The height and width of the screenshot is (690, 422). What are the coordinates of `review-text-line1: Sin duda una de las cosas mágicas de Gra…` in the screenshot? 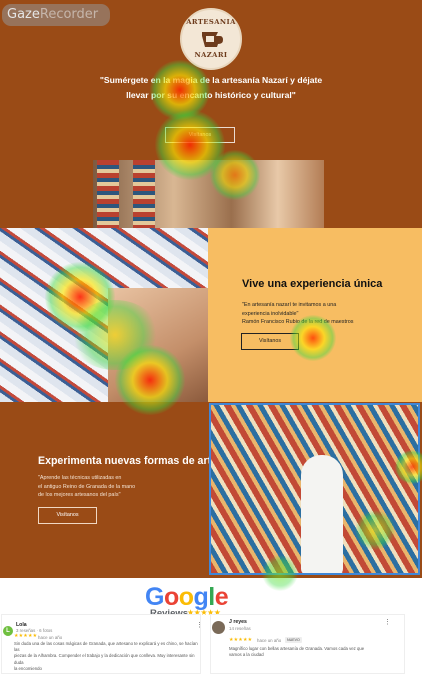 It's located at (106, 647).